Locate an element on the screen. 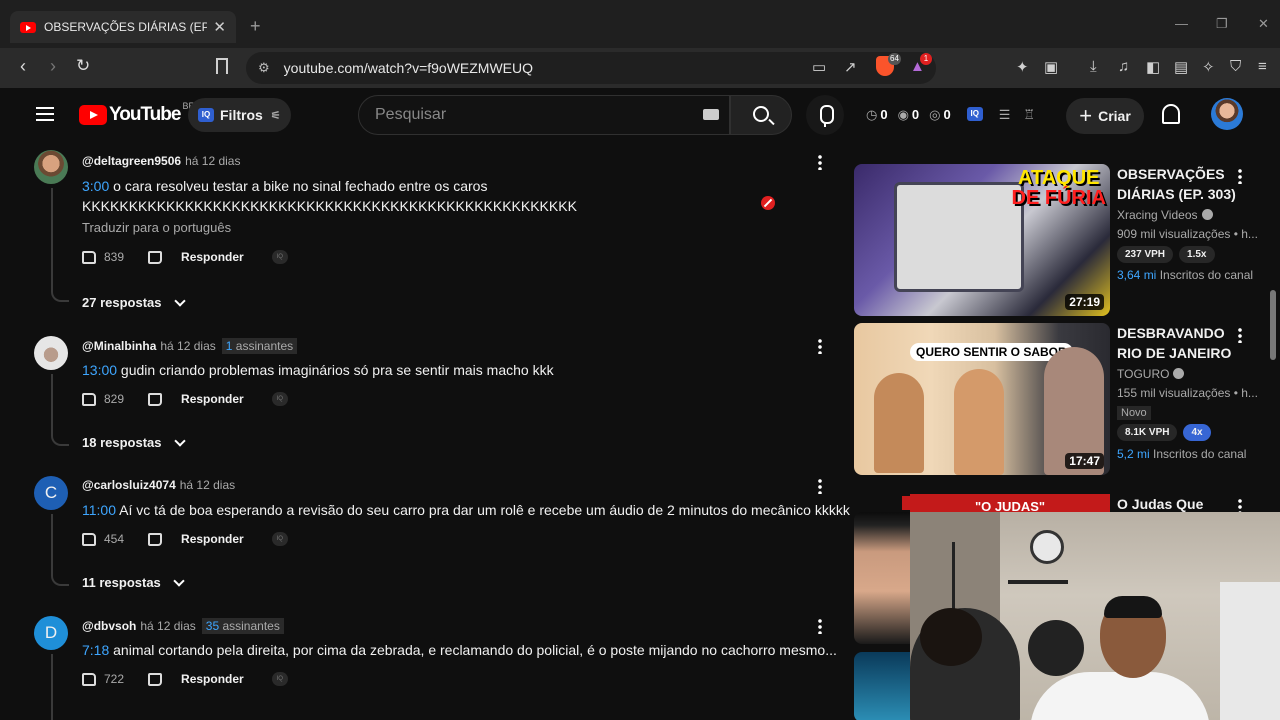 The height and width of the screenshot is (720, 1280). create-button: + Criar is located at coordinates (1105, 116).